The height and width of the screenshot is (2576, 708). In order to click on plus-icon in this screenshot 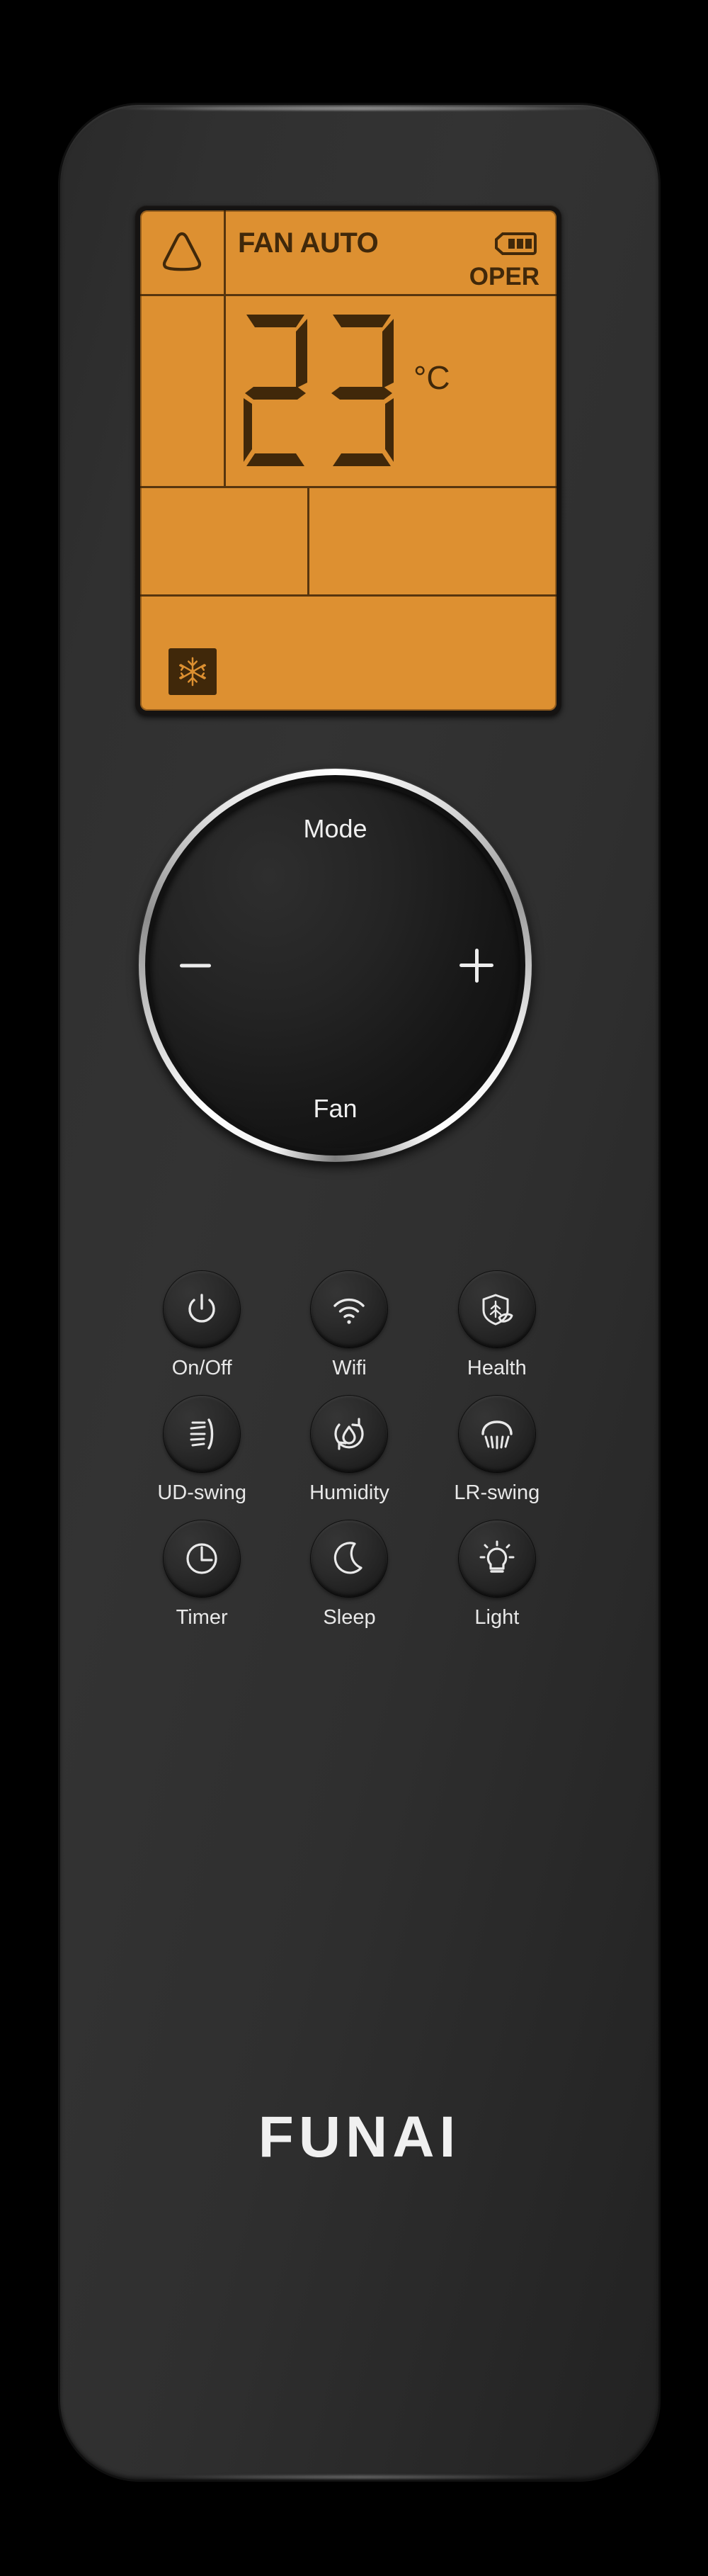, I will do `click(476, 965)`.